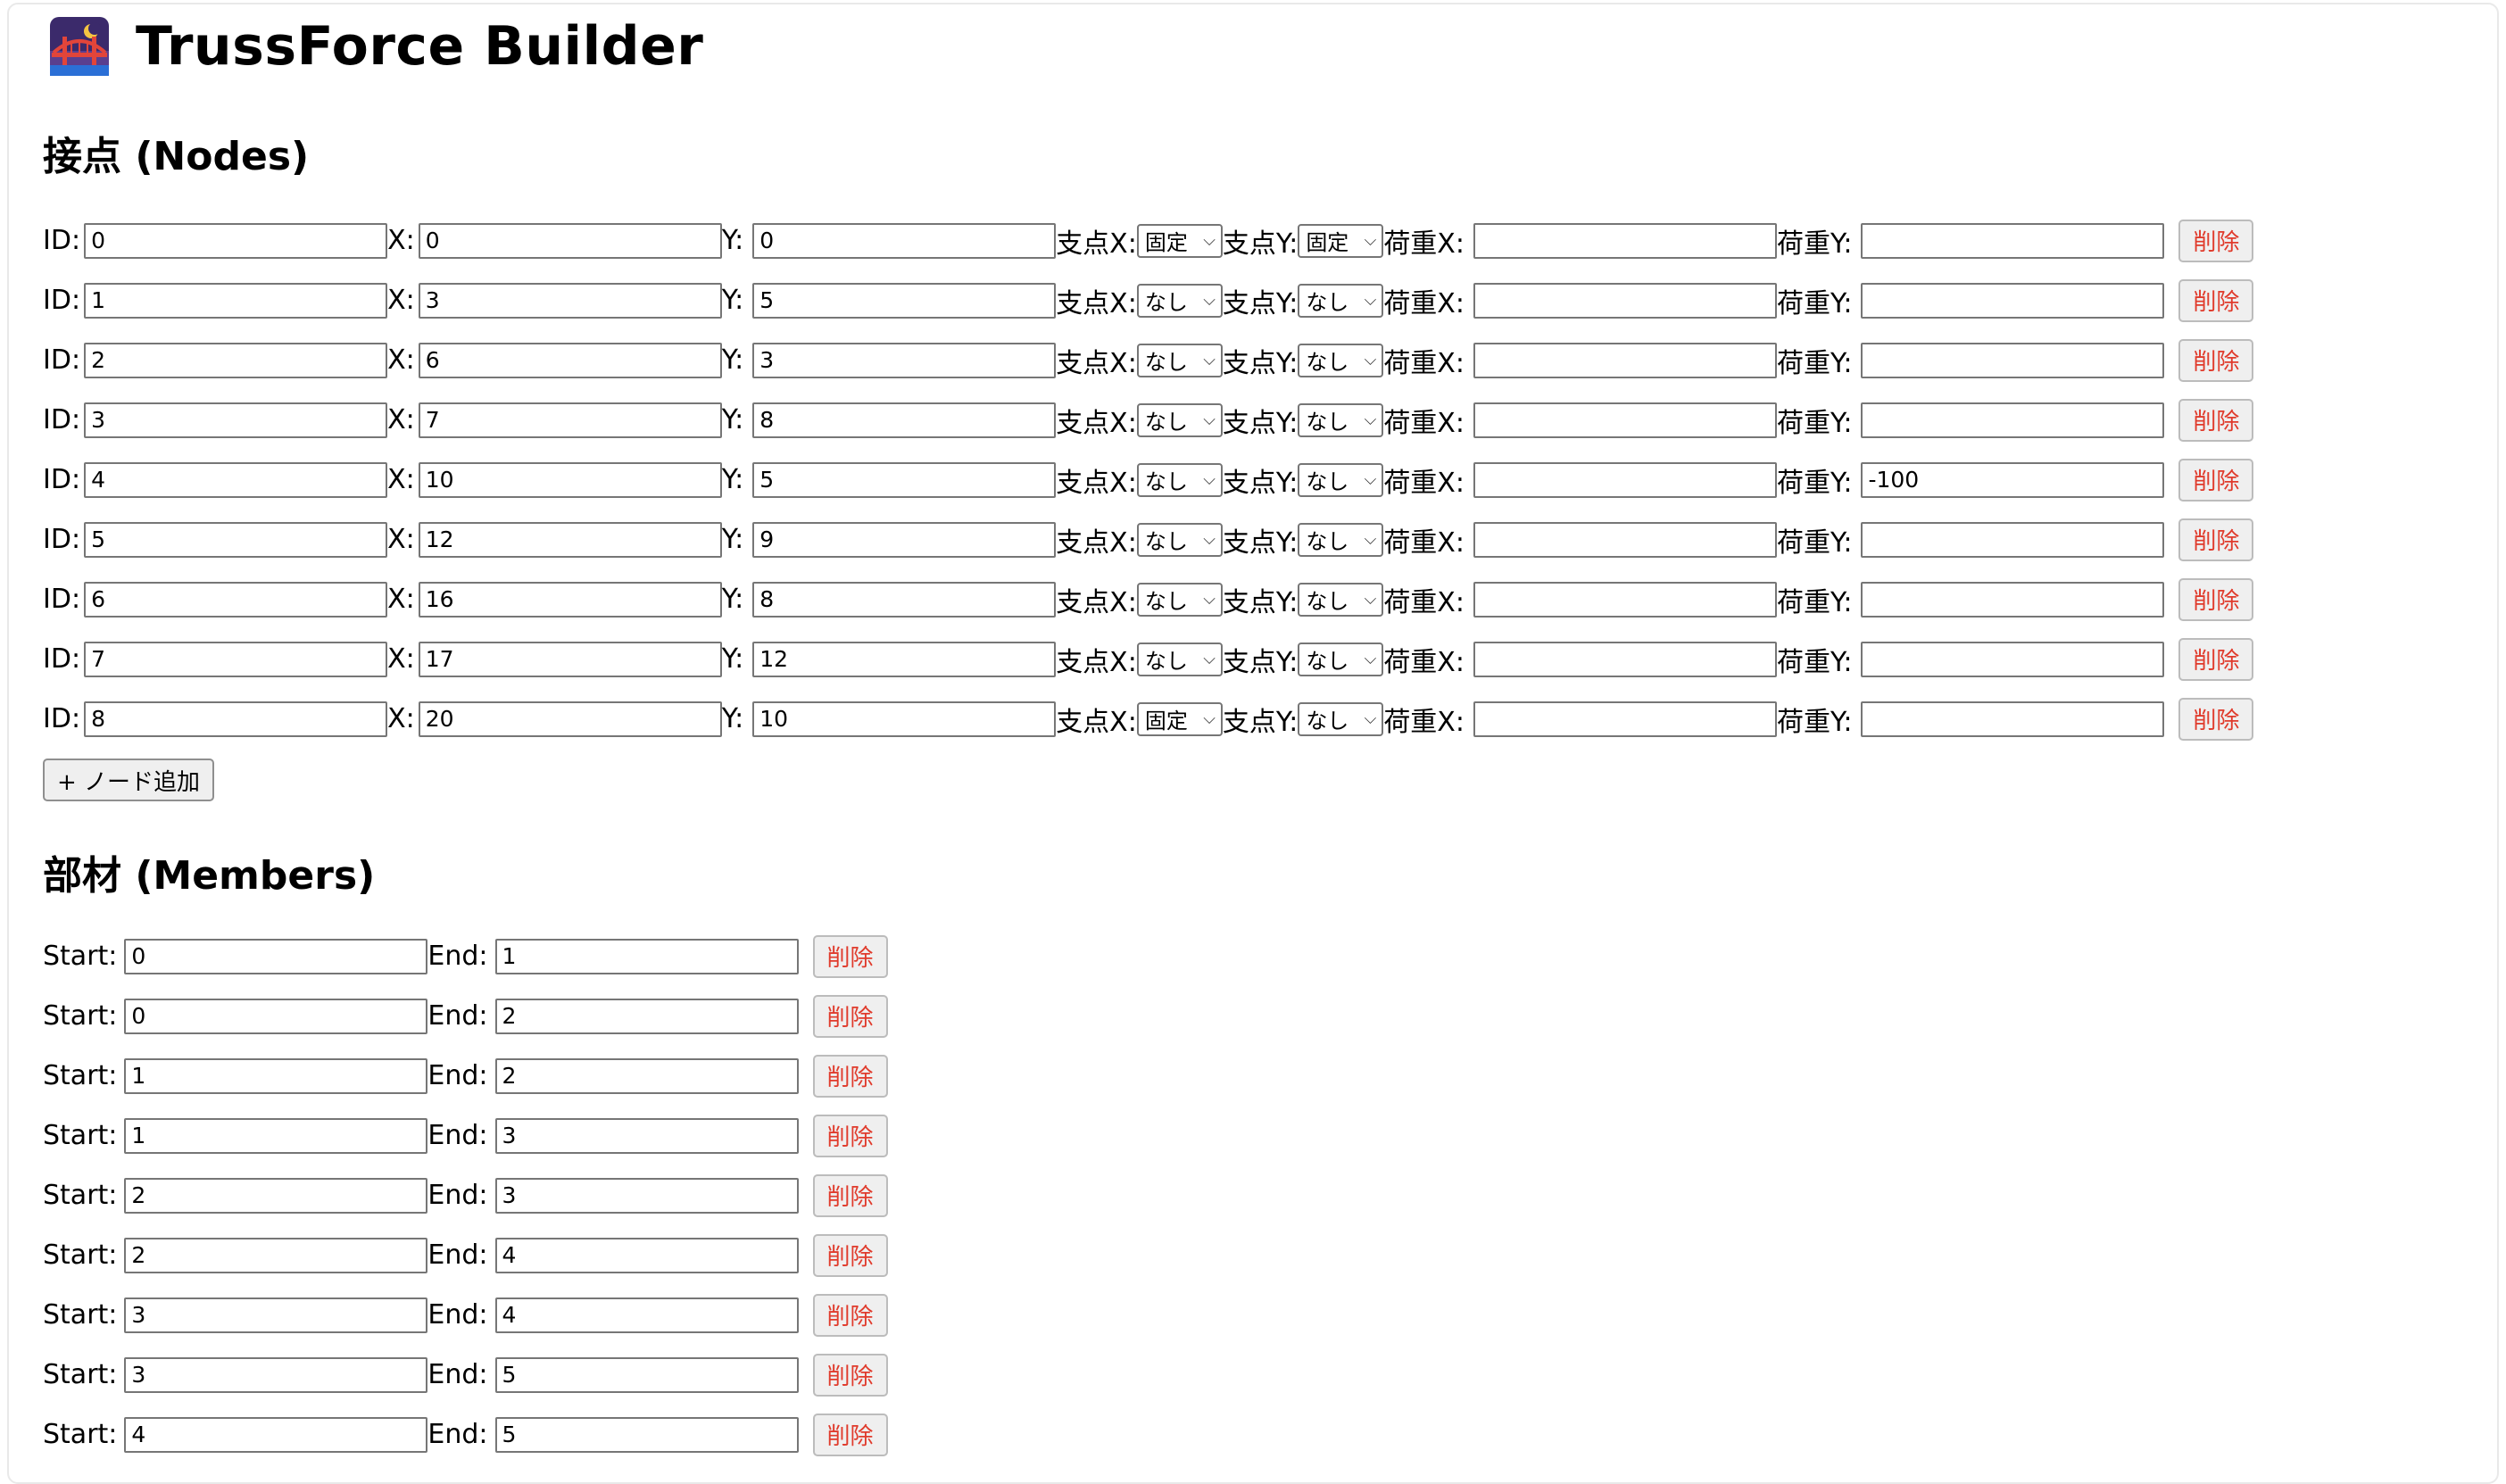 The width and height of the screenshot is (2506, 1484). I want to click on support-y-select: 固定 ⌵, so click(1341, 240).